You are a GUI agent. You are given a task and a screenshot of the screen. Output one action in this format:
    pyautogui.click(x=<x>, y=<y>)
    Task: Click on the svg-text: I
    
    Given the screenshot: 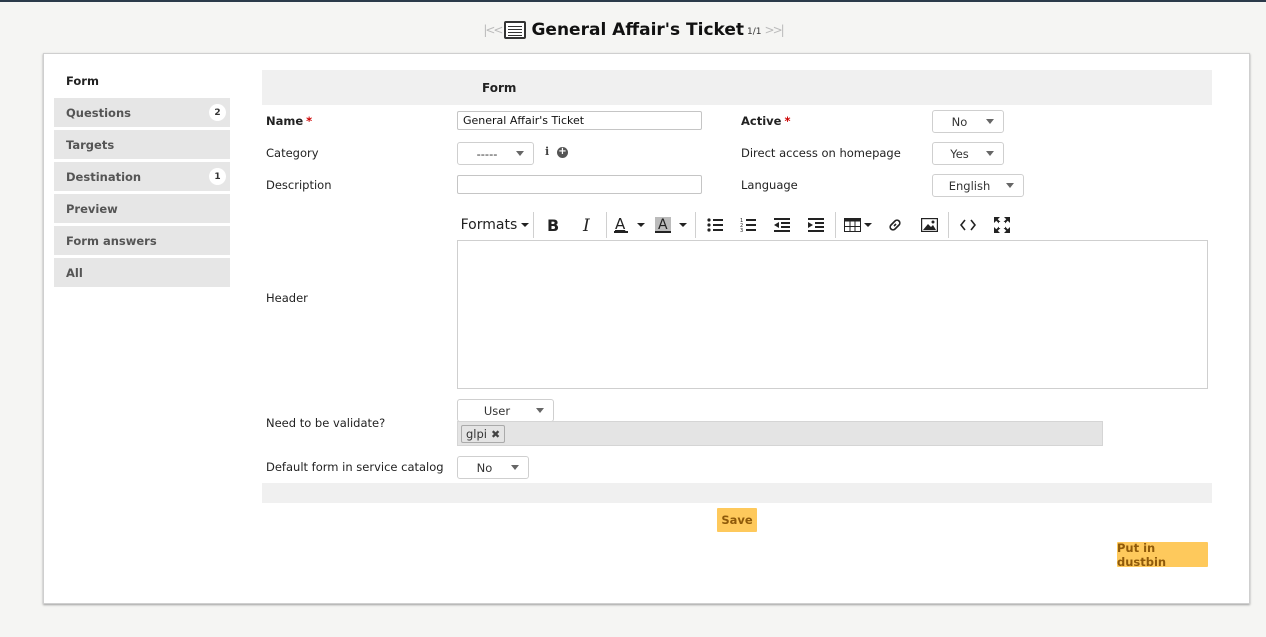 What is the action you would take?
    pyautogui.click(x=586, y=225)
    